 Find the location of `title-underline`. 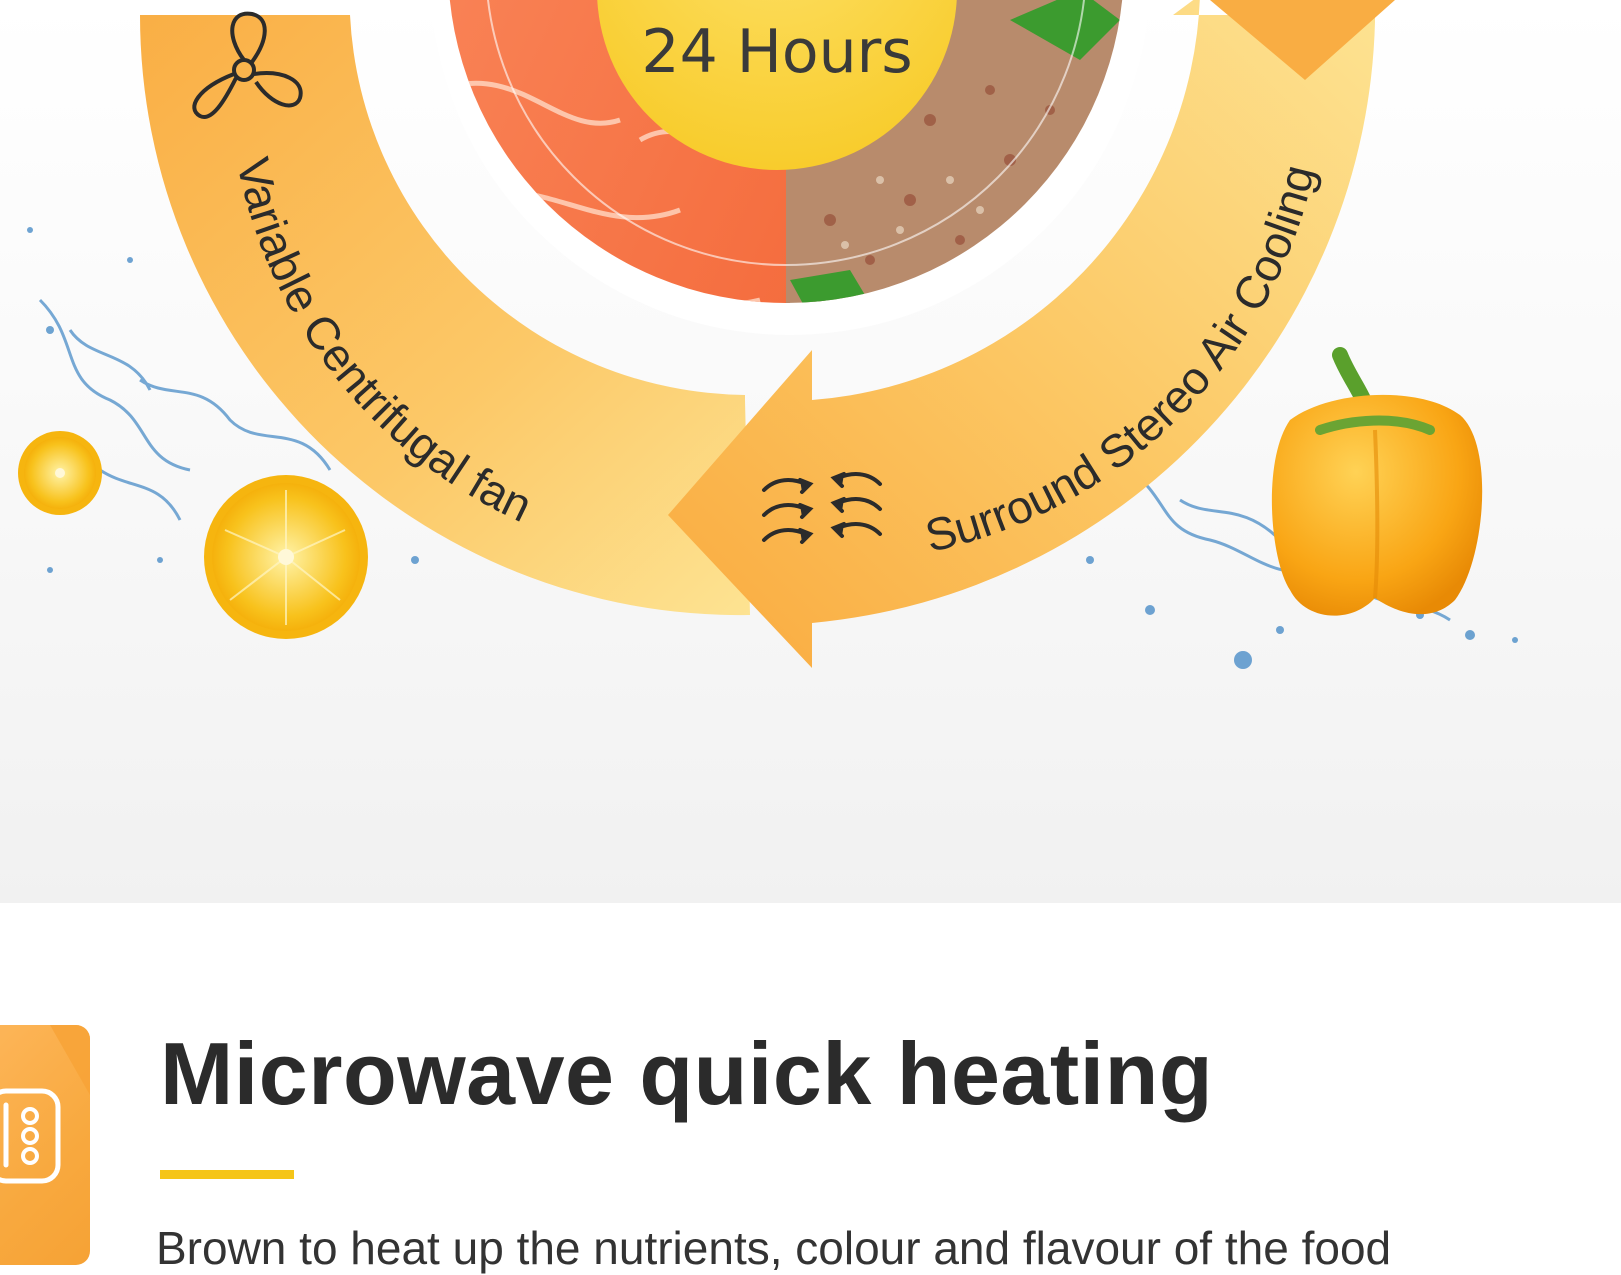

title-underline is located at coordinates (227, 1174).